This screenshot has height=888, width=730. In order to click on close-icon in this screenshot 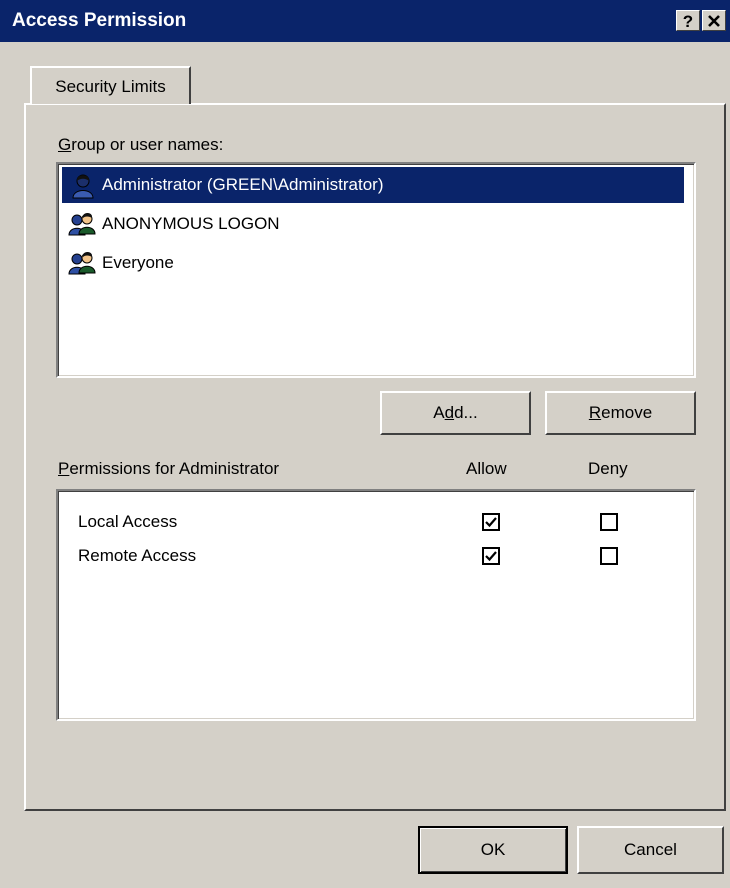, I will do `click(714, 21)`.